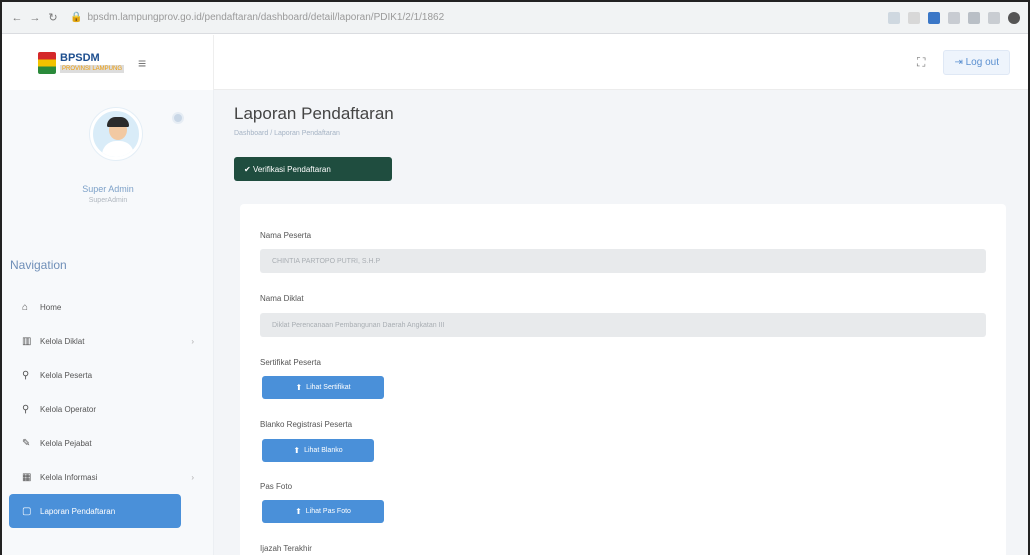  Describe the element at coordinates (306, 424) in the screenshot. I see `registration-form-label: Blanko Registrasi Peserta` at that location.